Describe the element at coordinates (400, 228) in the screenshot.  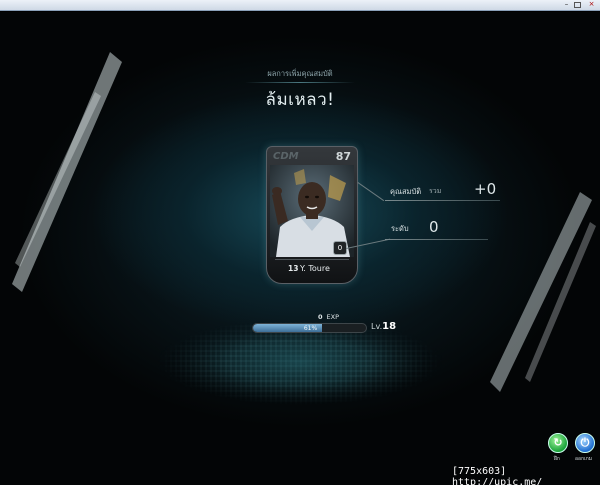
I see `level-label: ระดับ` at that location.